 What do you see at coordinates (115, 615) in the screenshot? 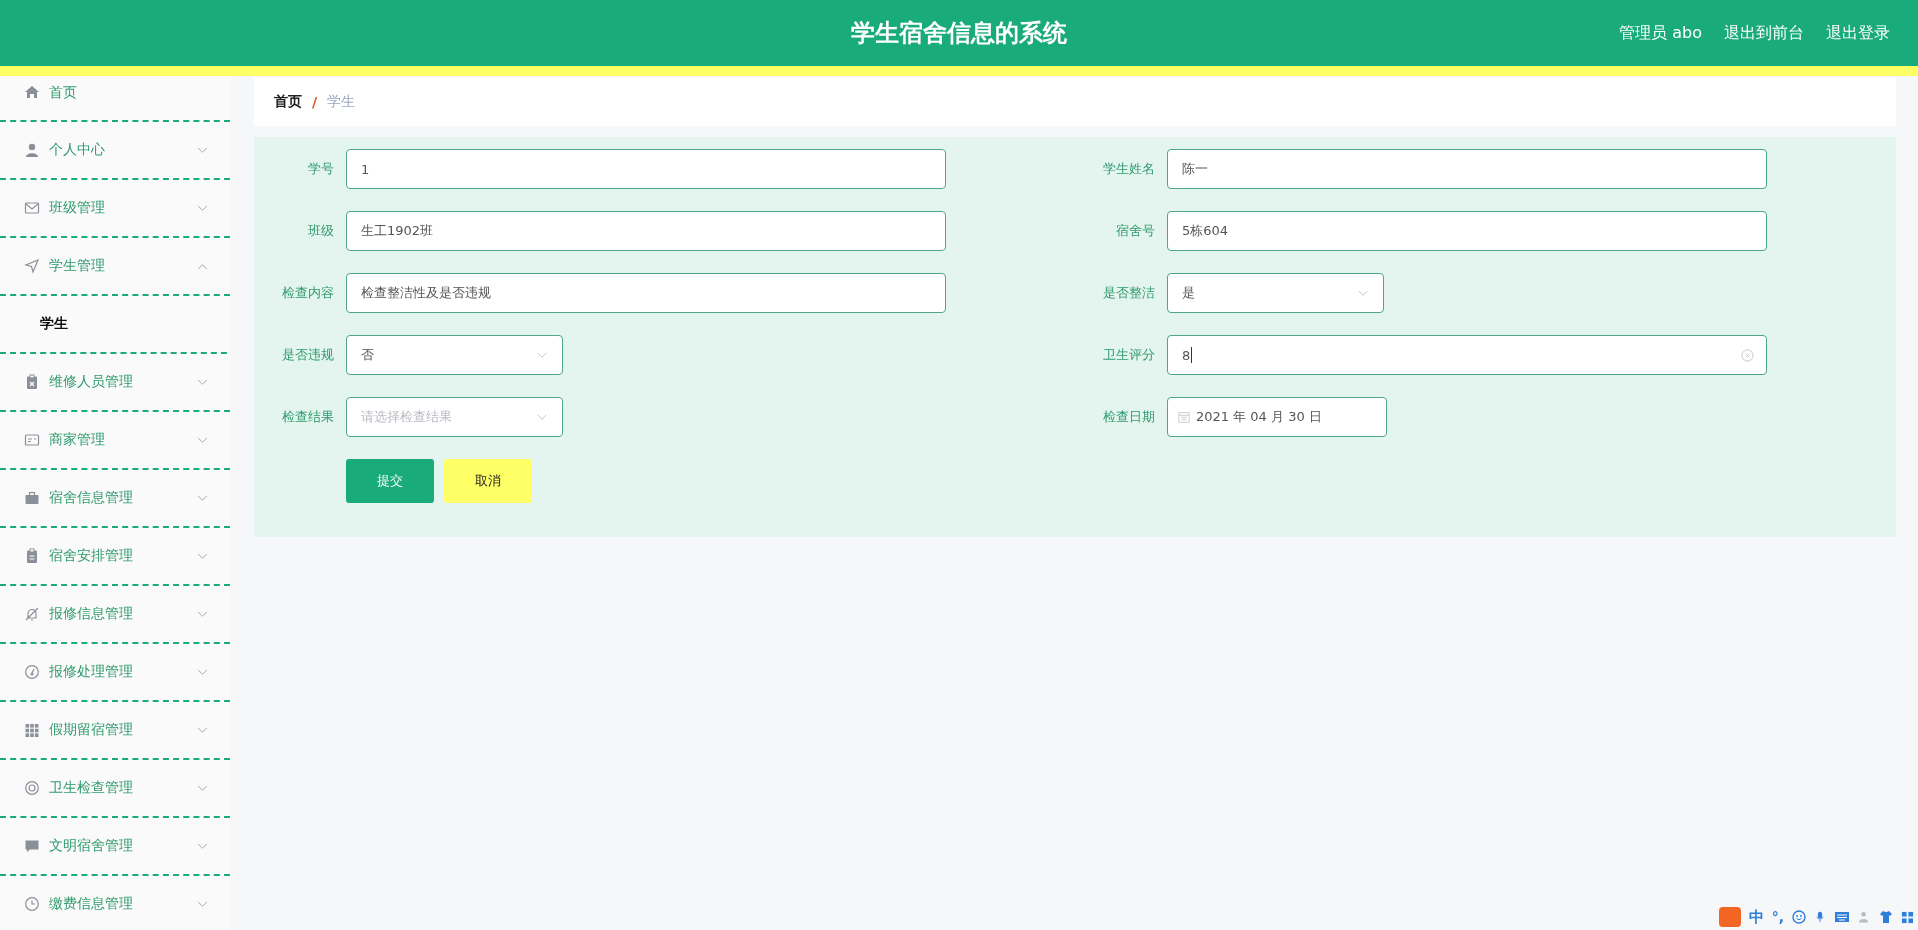
I see `sidebar-item: 报修信息管理` at bounding box center [115, 615].